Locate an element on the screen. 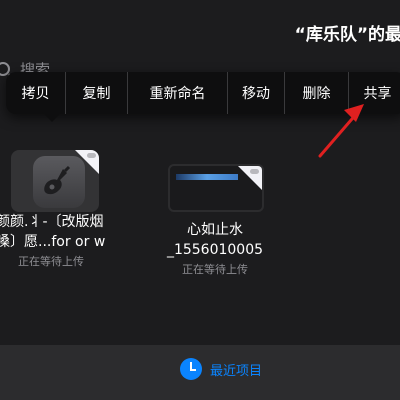 The width and height of the screenshot is (400, 400). menu-pointer is located at coordinates (52, 117).